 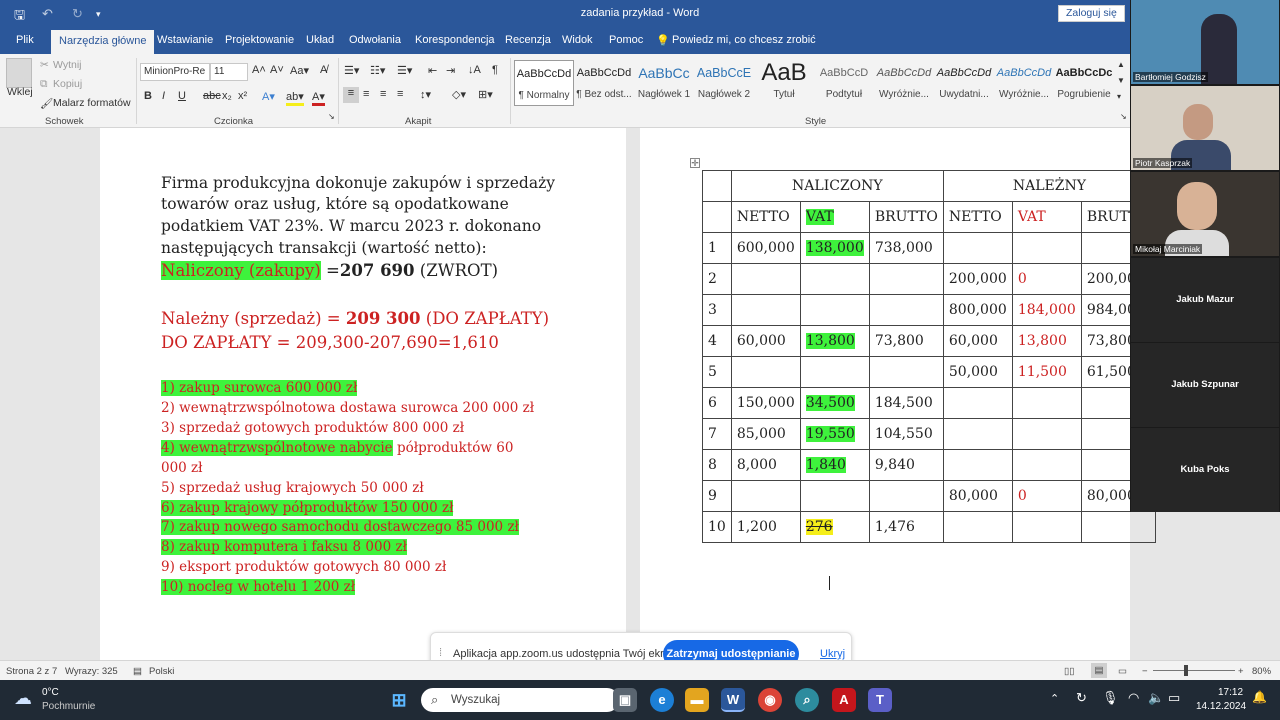 What do you see at coordinates (182, 96) in the screenshot?
I see `underline-icon: U` at bounding box center [182, 96].